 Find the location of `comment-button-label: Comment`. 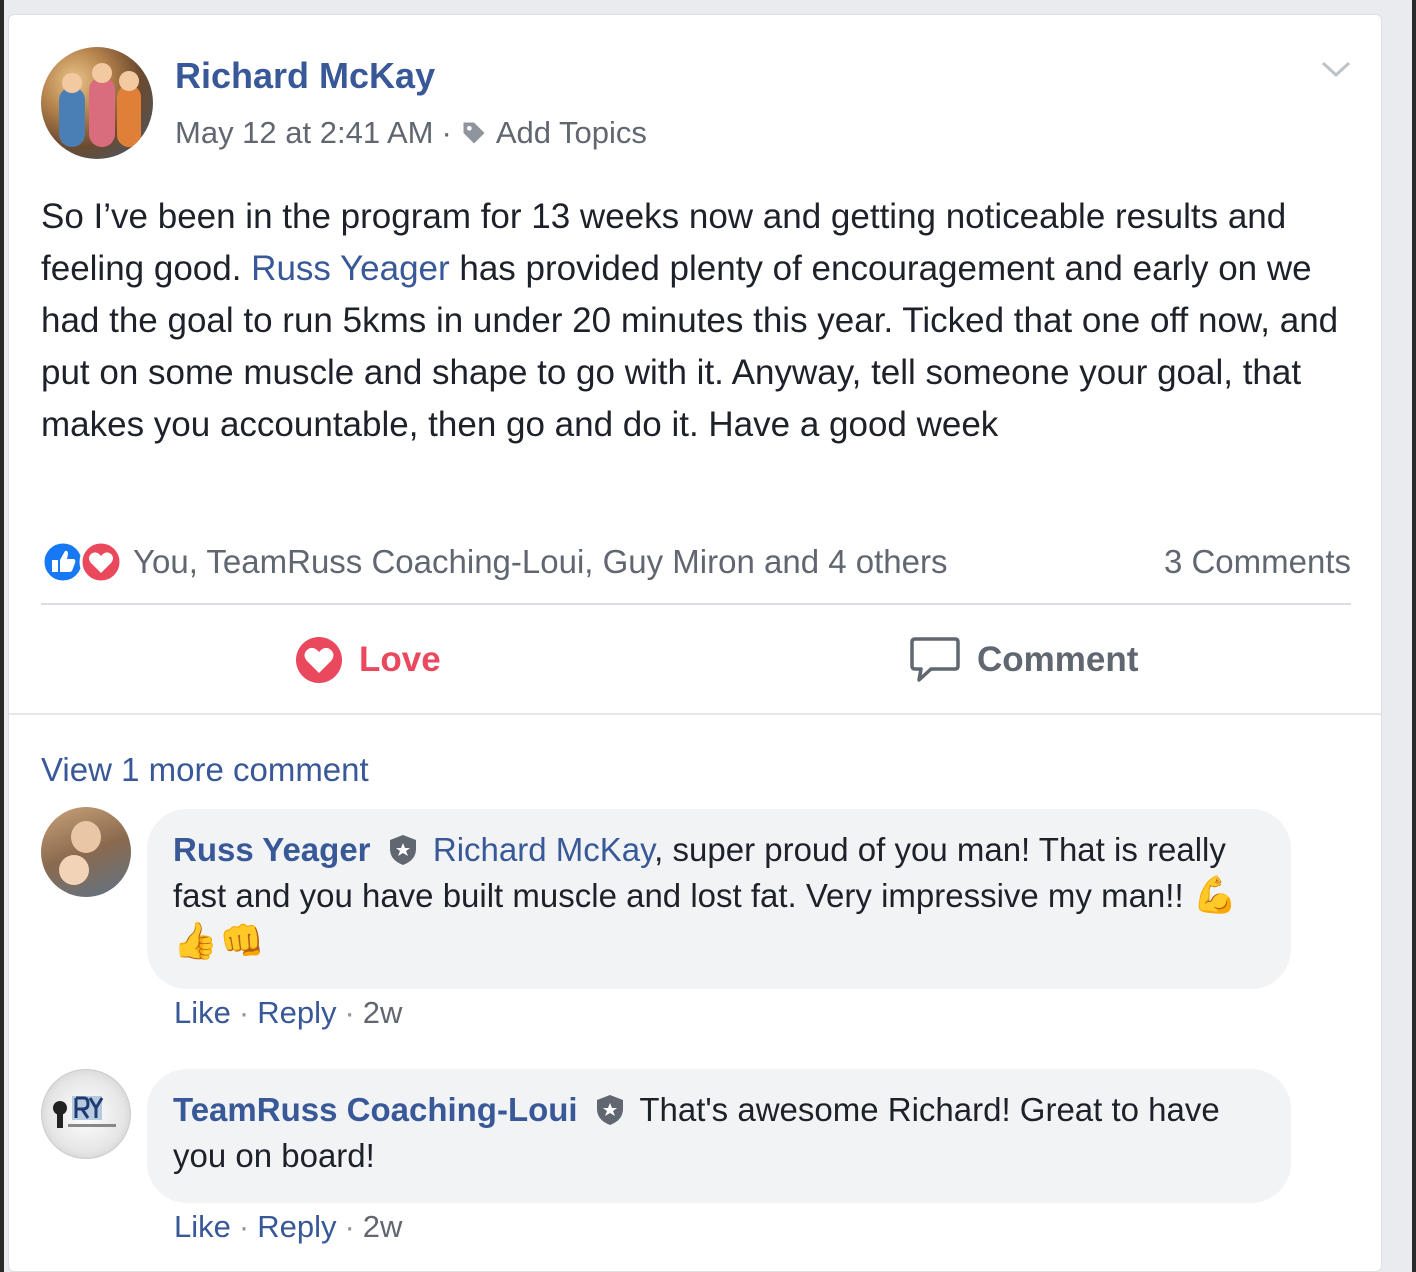

comment-button-label: Comment is located at coordinates (1058, 659).